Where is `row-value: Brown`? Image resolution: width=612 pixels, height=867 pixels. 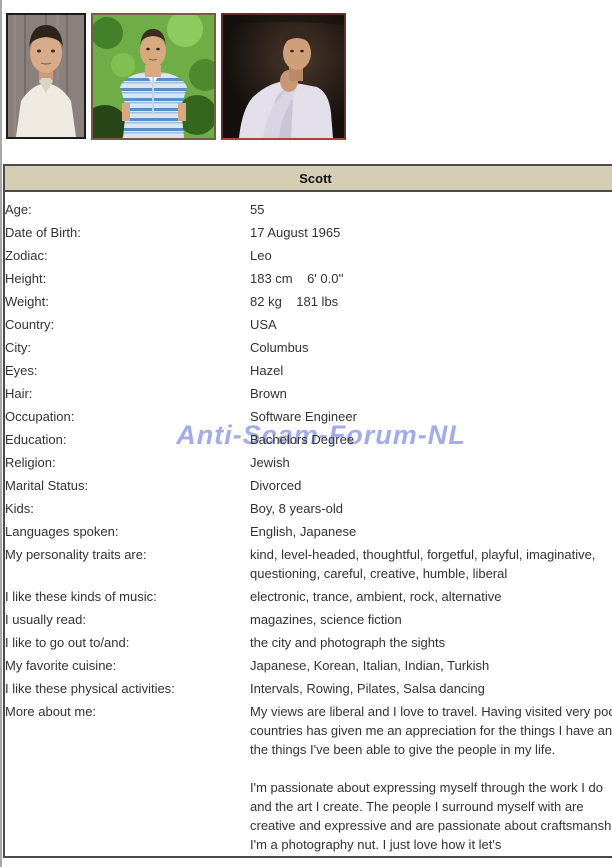
row-value: Brown is located at coordinates (268, 393).